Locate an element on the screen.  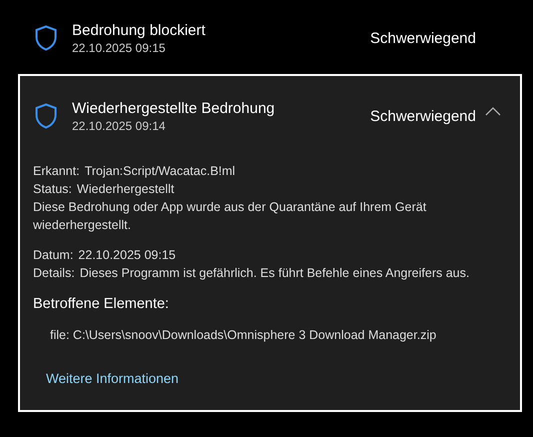
file-path: file: C:\Users\snoov\Downloads\Omnisphere 3 Download Manager.zip is located at coordinates (244, 335).